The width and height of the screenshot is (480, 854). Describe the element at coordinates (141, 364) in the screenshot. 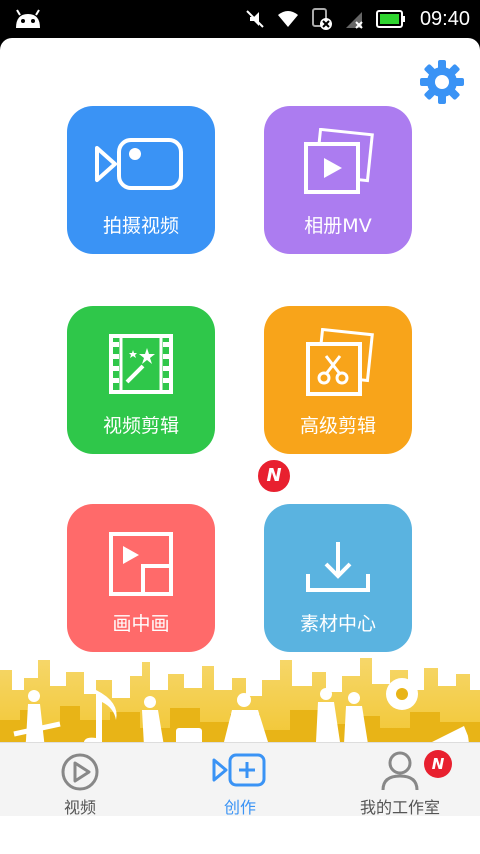

I see `film-magic-icon` at that location.